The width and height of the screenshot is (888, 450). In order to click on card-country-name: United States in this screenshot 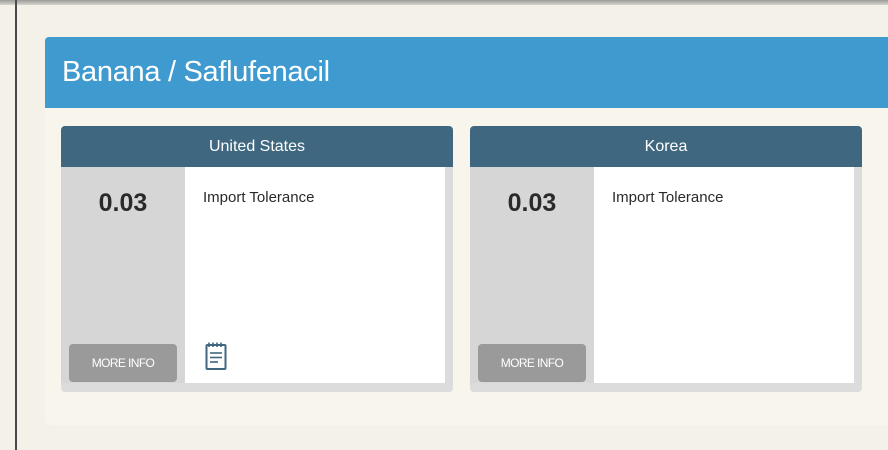, I will do `click(257, 146)`.